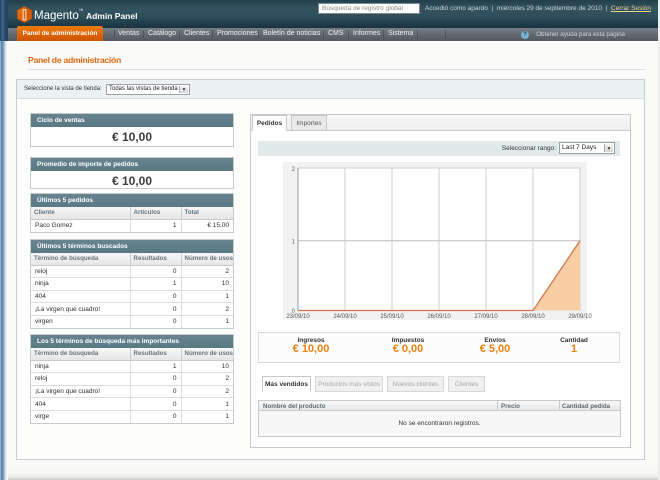  What do you see at coordinates (298, 317) in the screenshot?
I see `svg-text: 23/09/10` at bounding box center [298, 317].